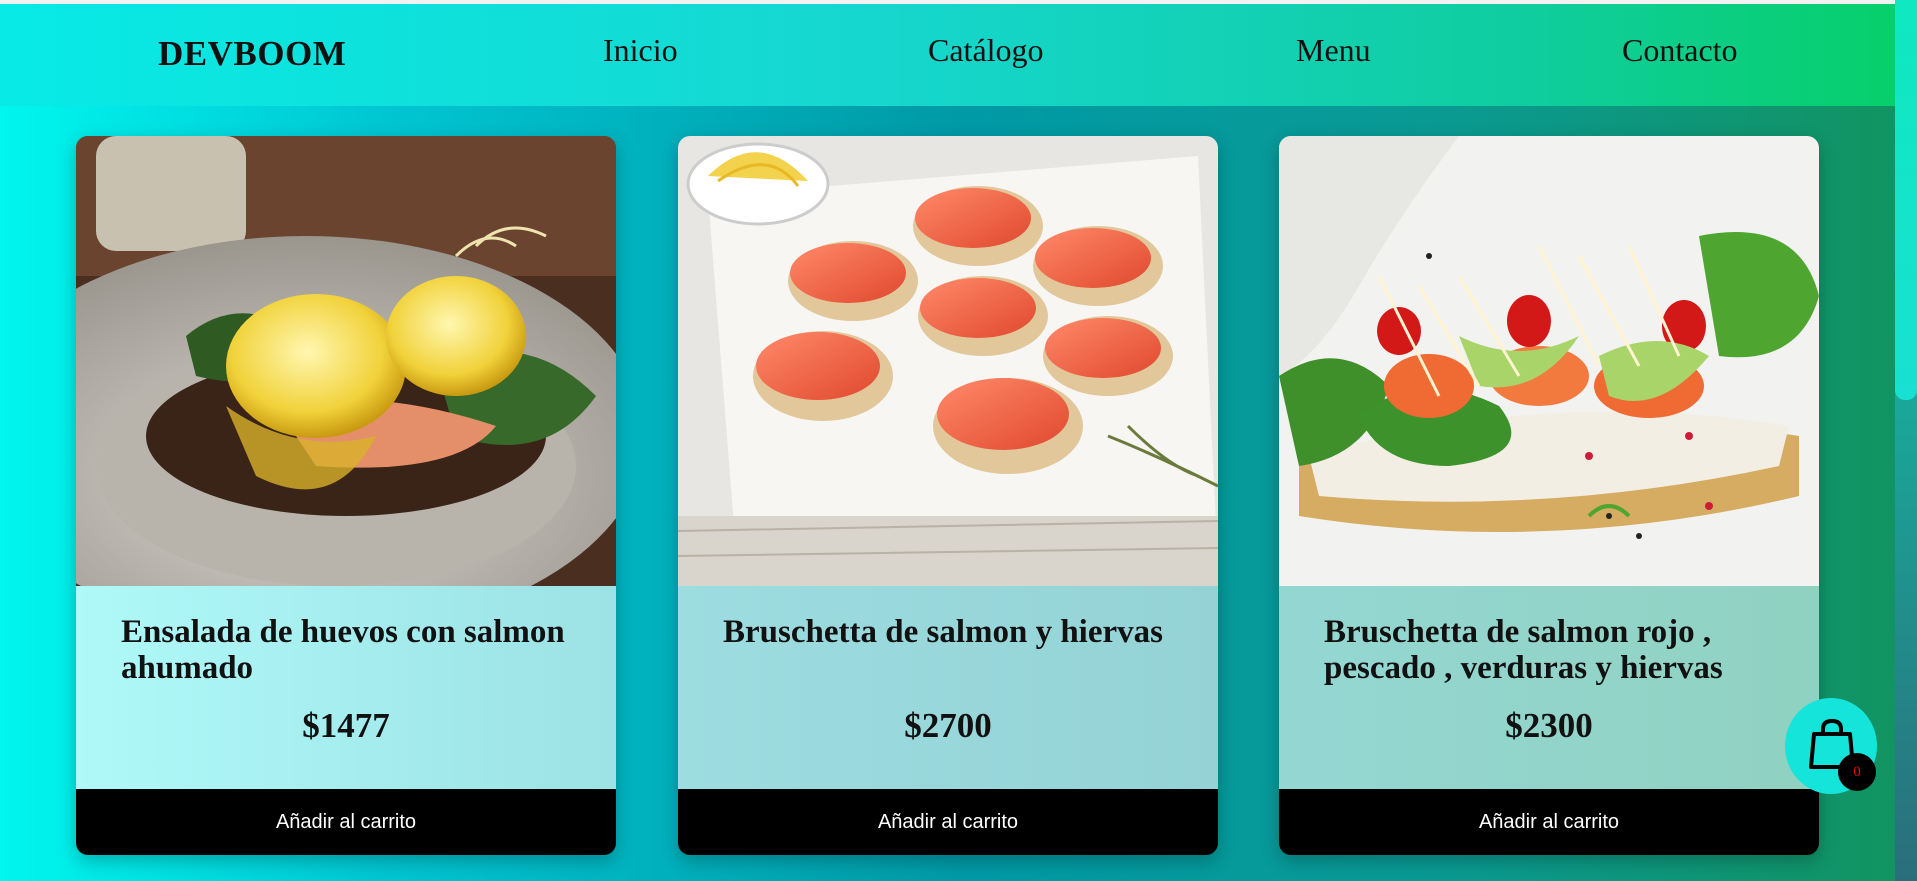 The height and width of the screenshot is (881, 1917). Describe the element at coordinates (1549, 361) in the screenshot. I see `product-image-salmon-vegetable-toast` at that location.